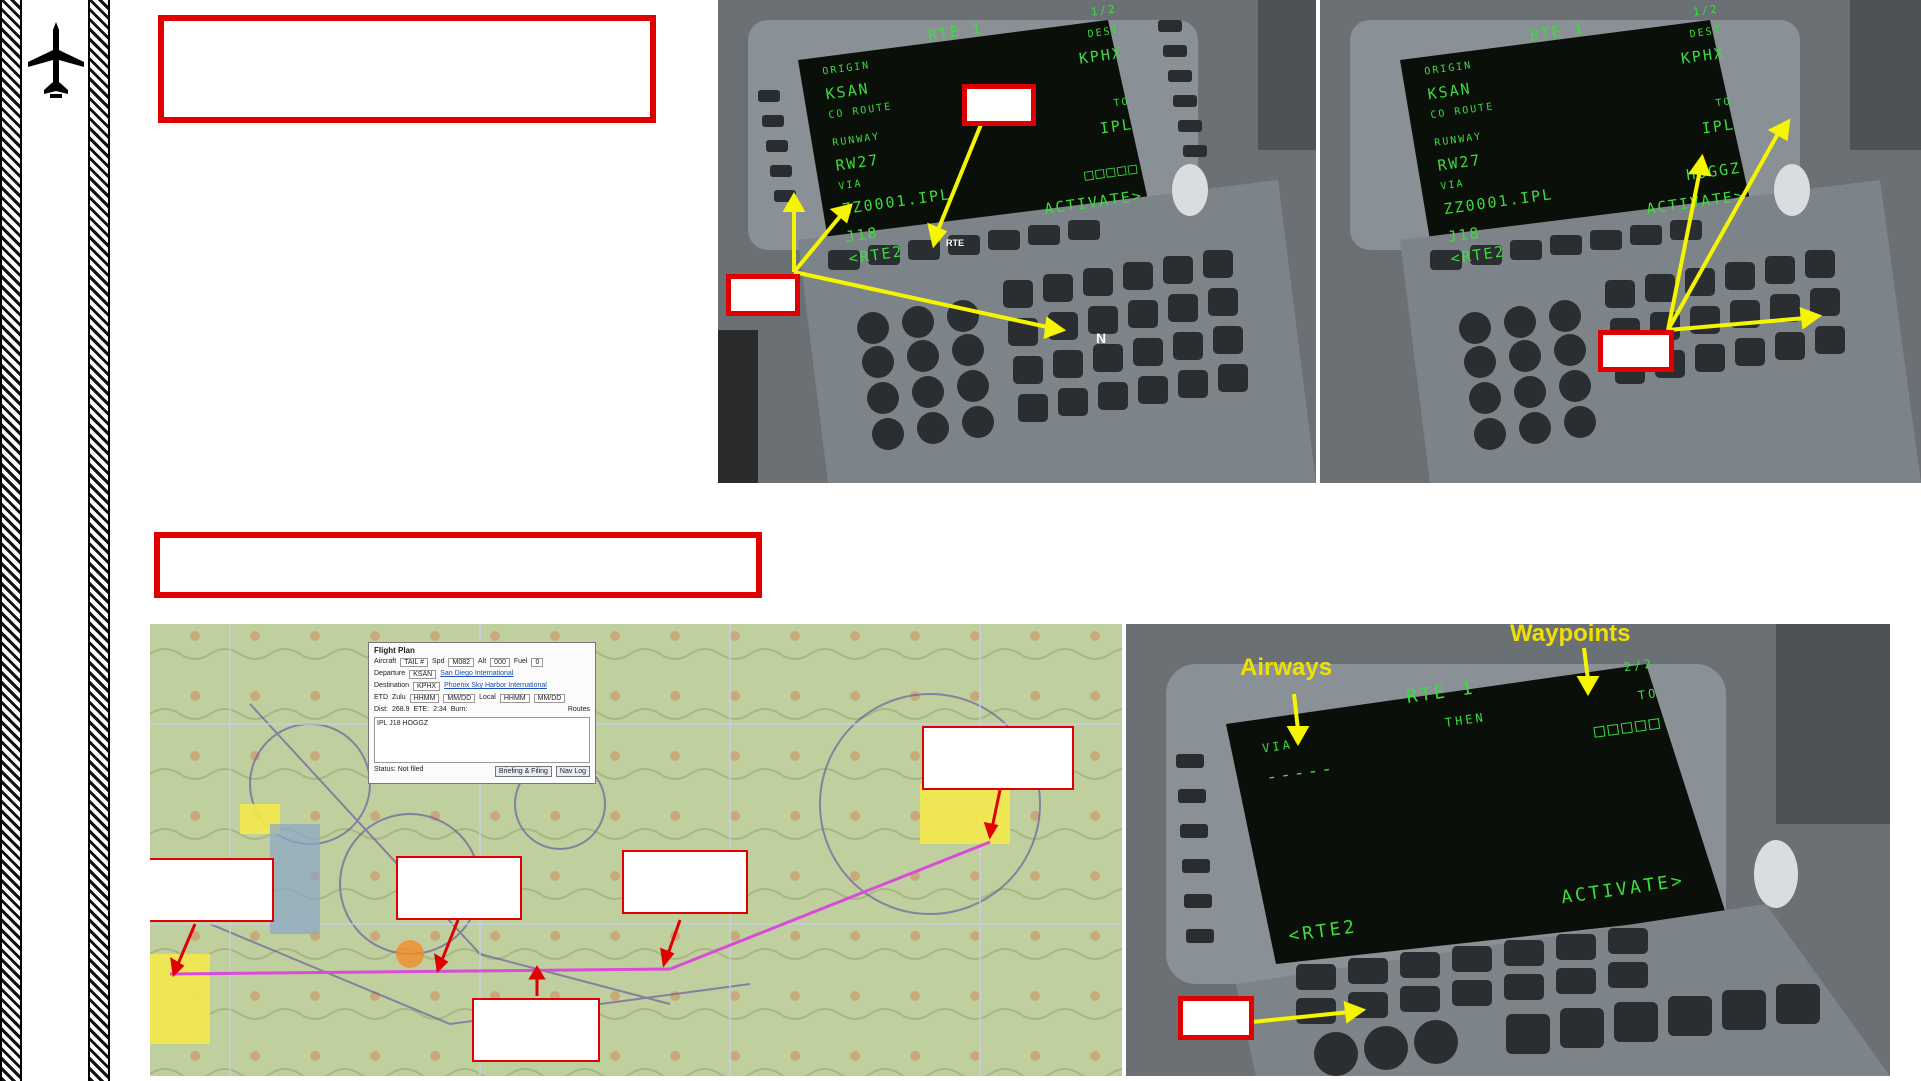  I want to click on burn-label: Burn:, so click(459, 709).